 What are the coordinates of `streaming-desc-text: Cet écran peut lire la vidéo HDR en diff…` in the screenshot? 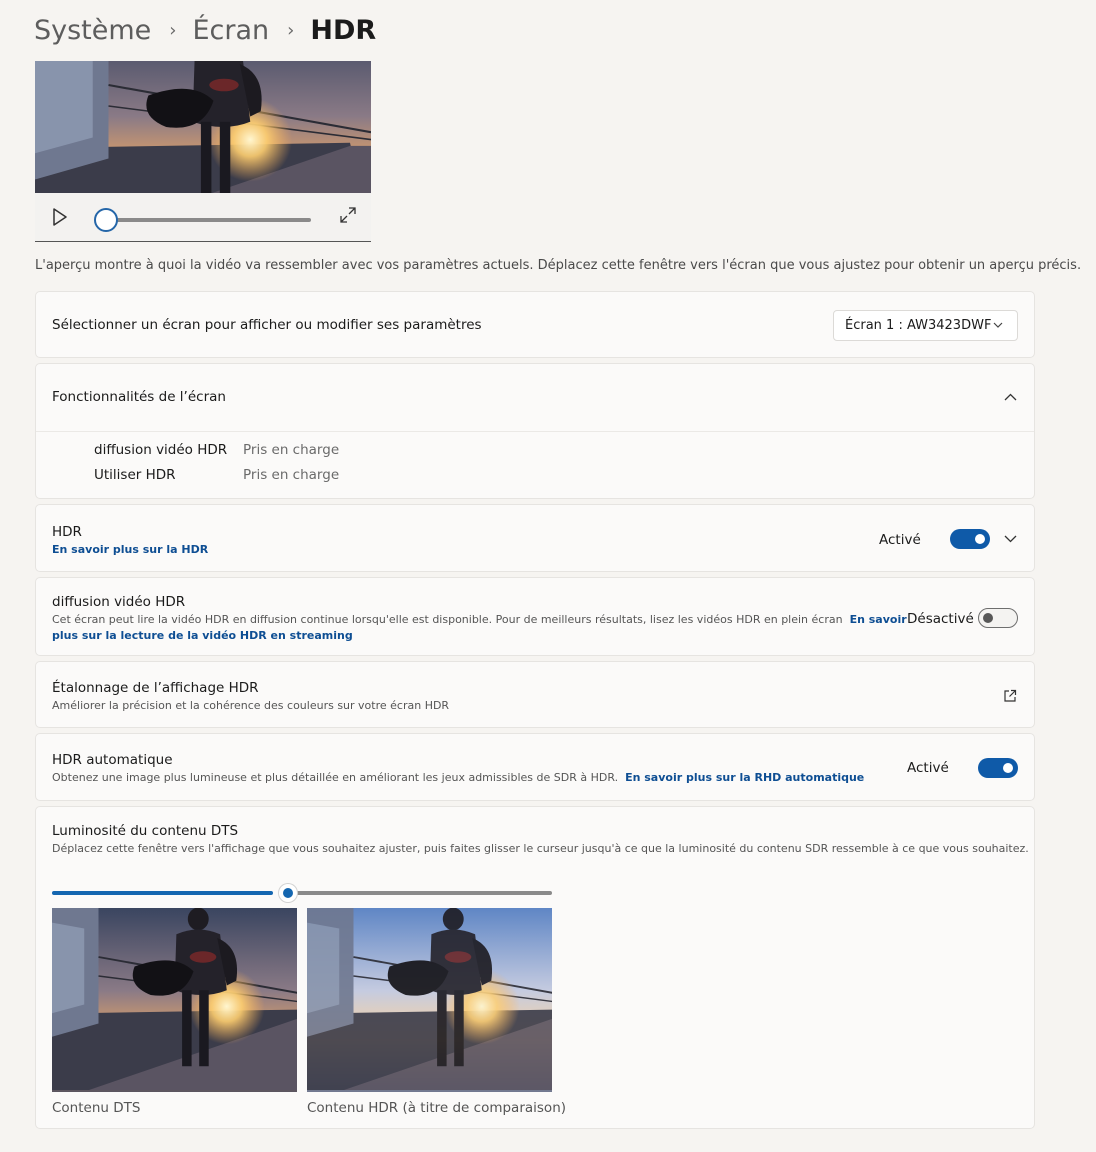 It's located at (447, 619).